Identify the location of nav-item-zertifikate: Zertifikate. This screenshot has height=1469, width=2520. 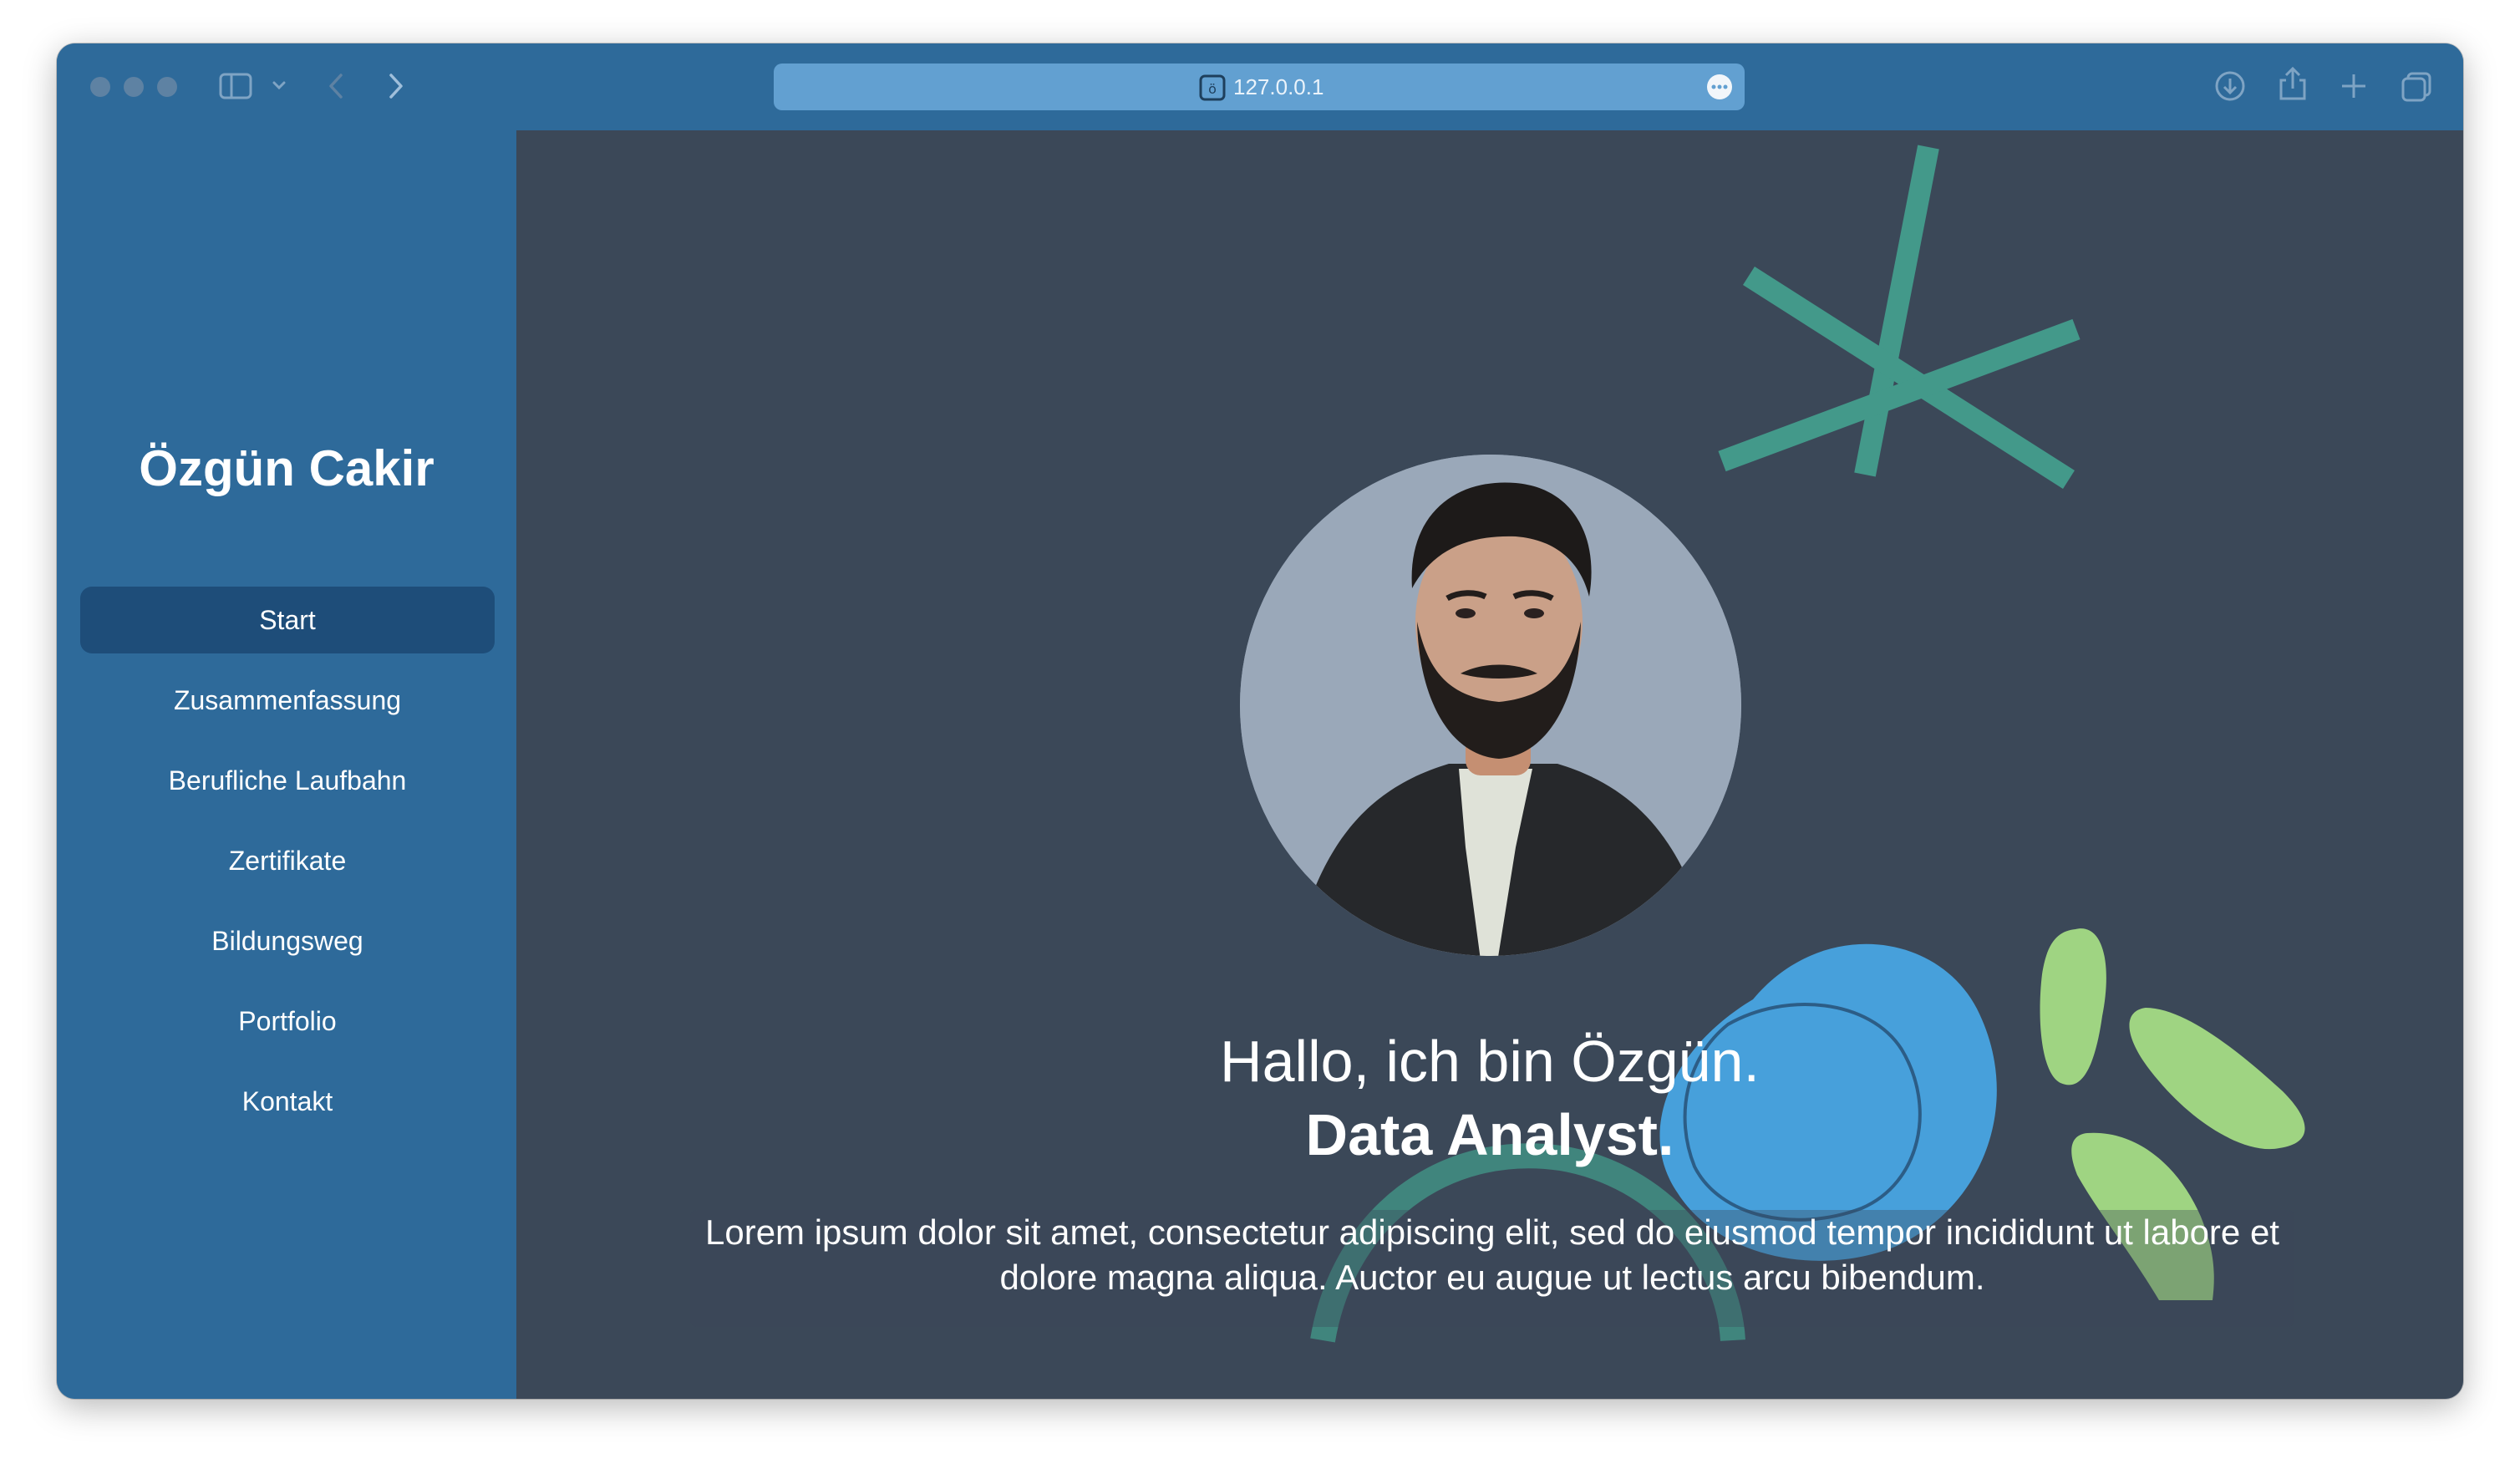
(287, 861).